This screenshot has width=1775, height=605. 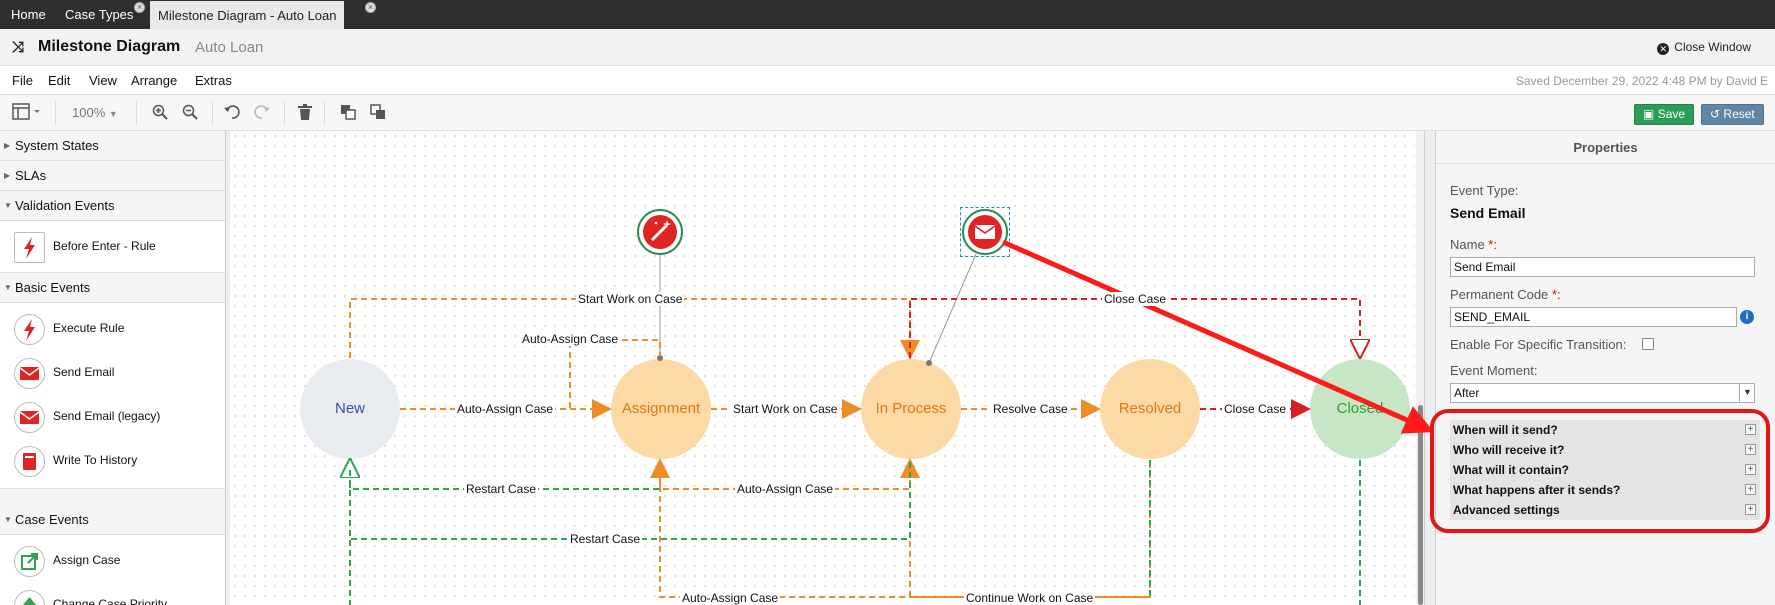 What do you see at coordinates (1430, 368) in the screenshot?
I see `right-splitter` at bounding box center [1430, 368].